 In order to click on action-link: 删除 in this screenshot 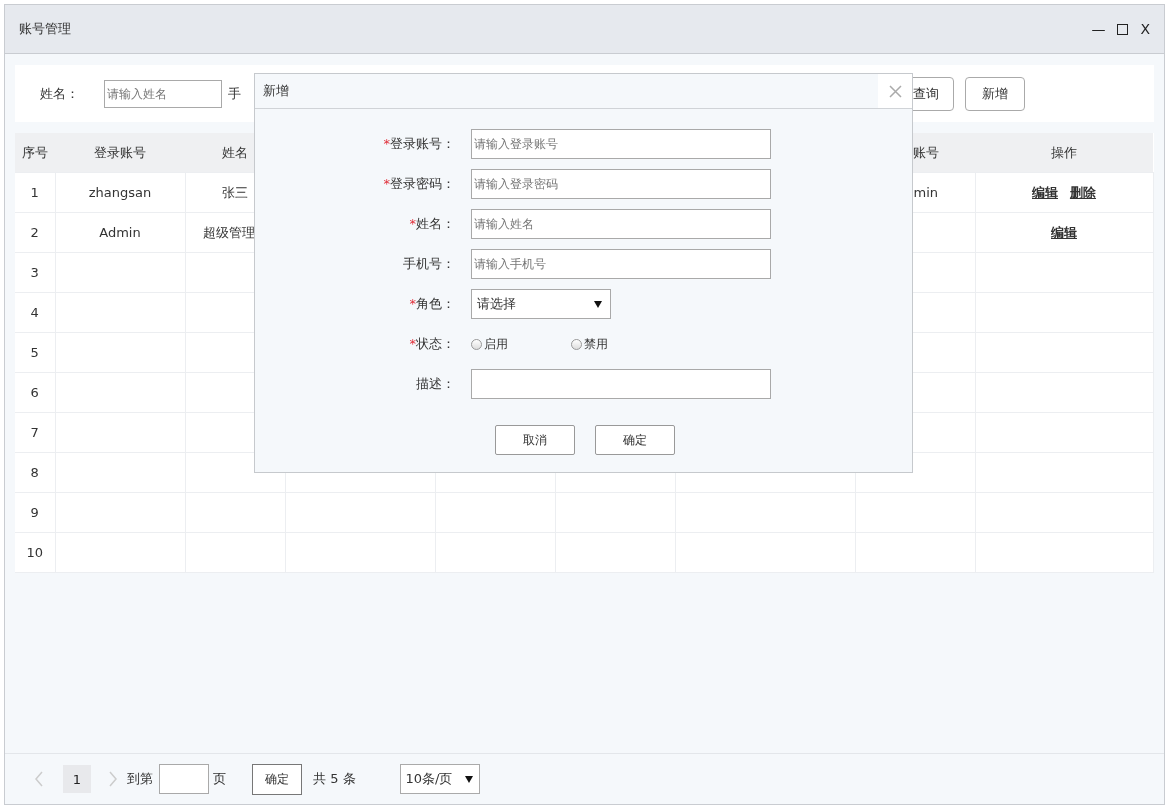, I will do `click(1083, 192)`.